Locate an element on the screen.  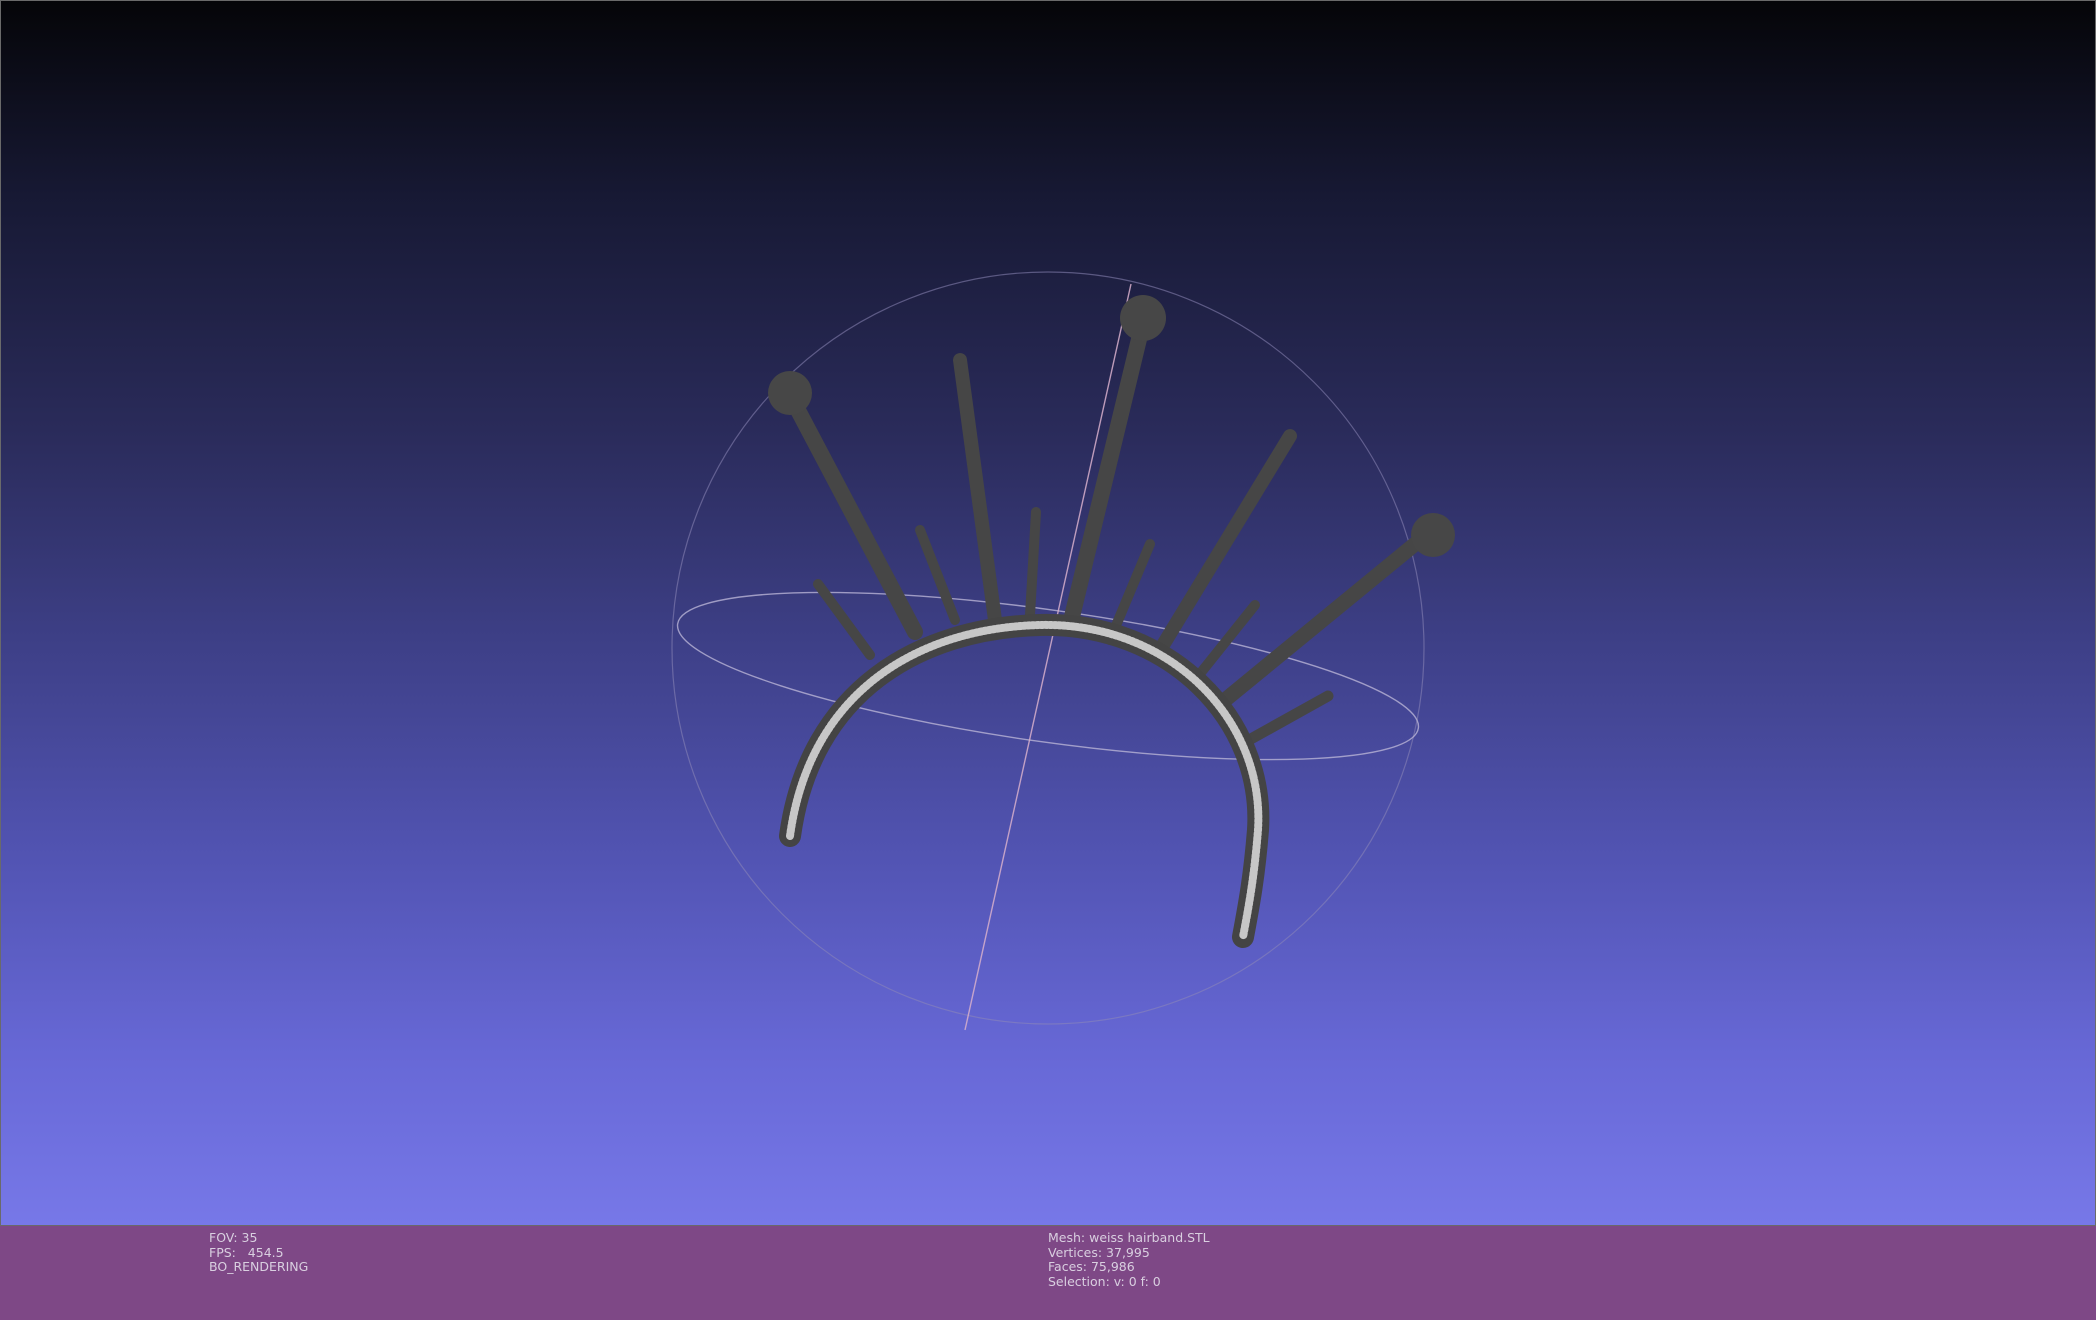
trackball-axis-line is located at coordinates (1048, 657).